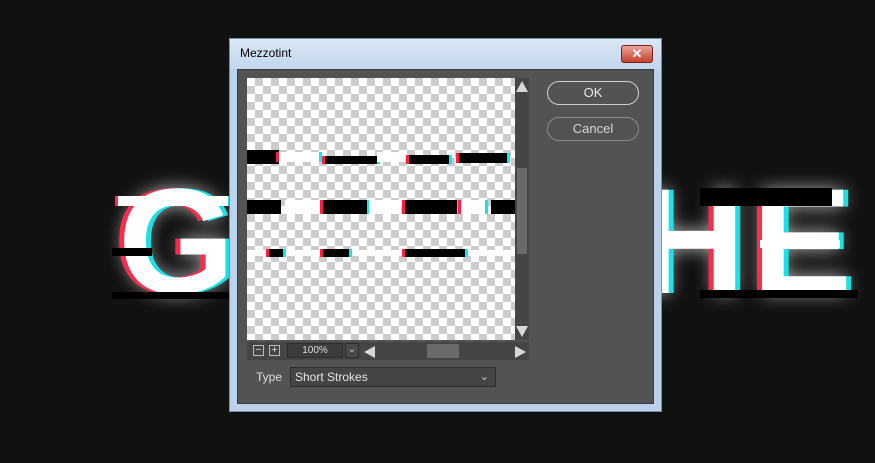 The height and width of the screenshot is (463, 875). Describe the element at coordinates (369, 352) in the screenshot. I see `scroll-left-icon` at that location.